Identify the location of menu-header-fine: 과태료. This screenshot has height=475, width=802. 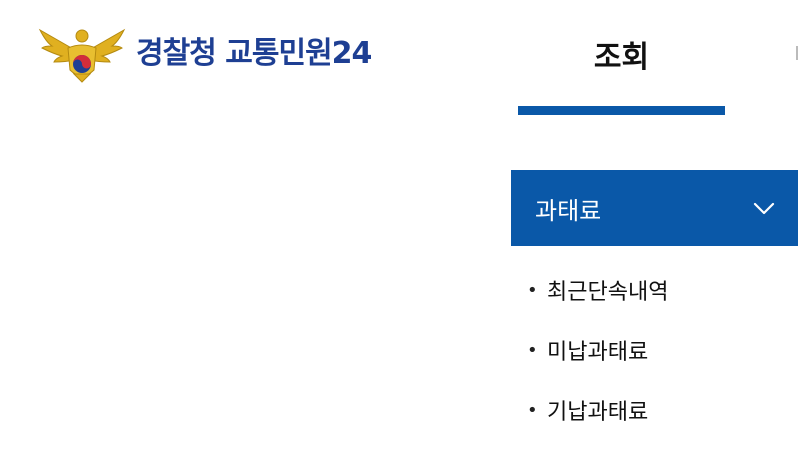
(654, 208).